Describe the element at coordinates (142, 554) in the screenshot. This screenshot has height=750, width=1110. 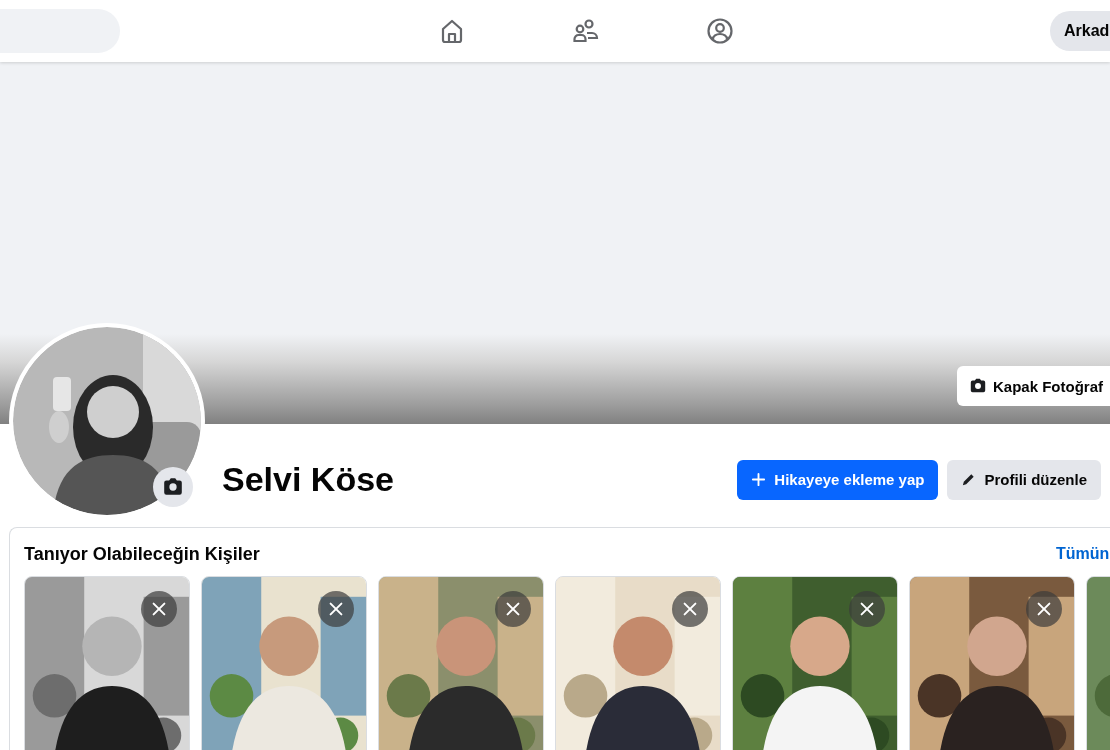
I see `section-title: Tanıyor Olabileceğin Kişiler` at that location.